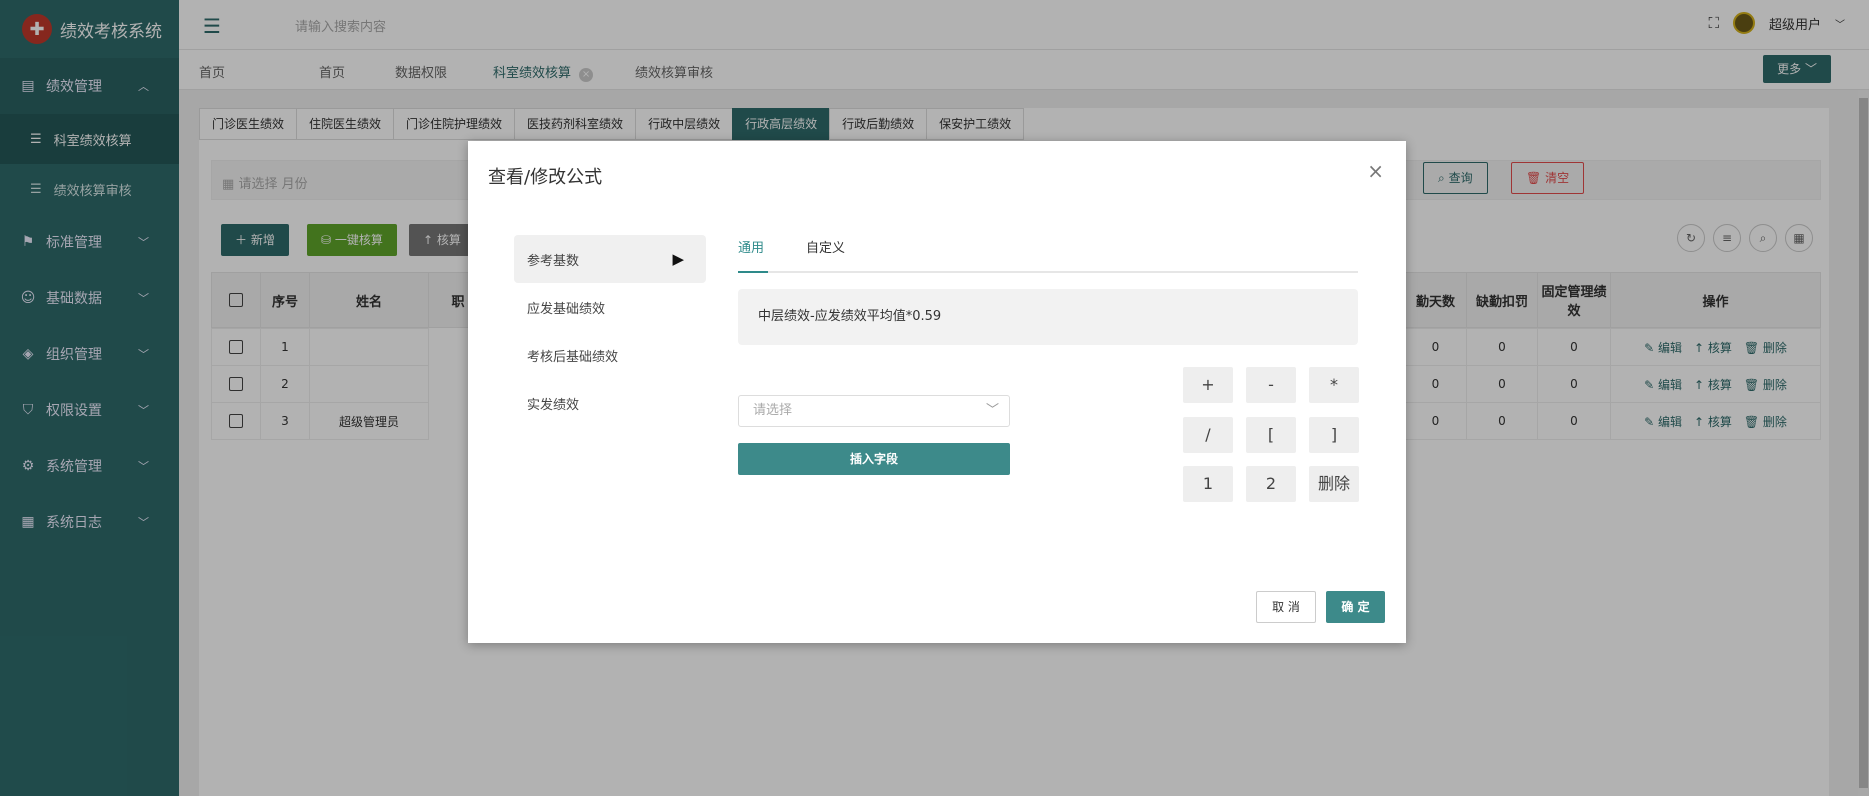 This screenshot has width=1869, height=796. What do you see at coordinates (545, 177) in the screenshot?
I see `dialog-title: 查看/修改公式` at bounding box center [545, 177].